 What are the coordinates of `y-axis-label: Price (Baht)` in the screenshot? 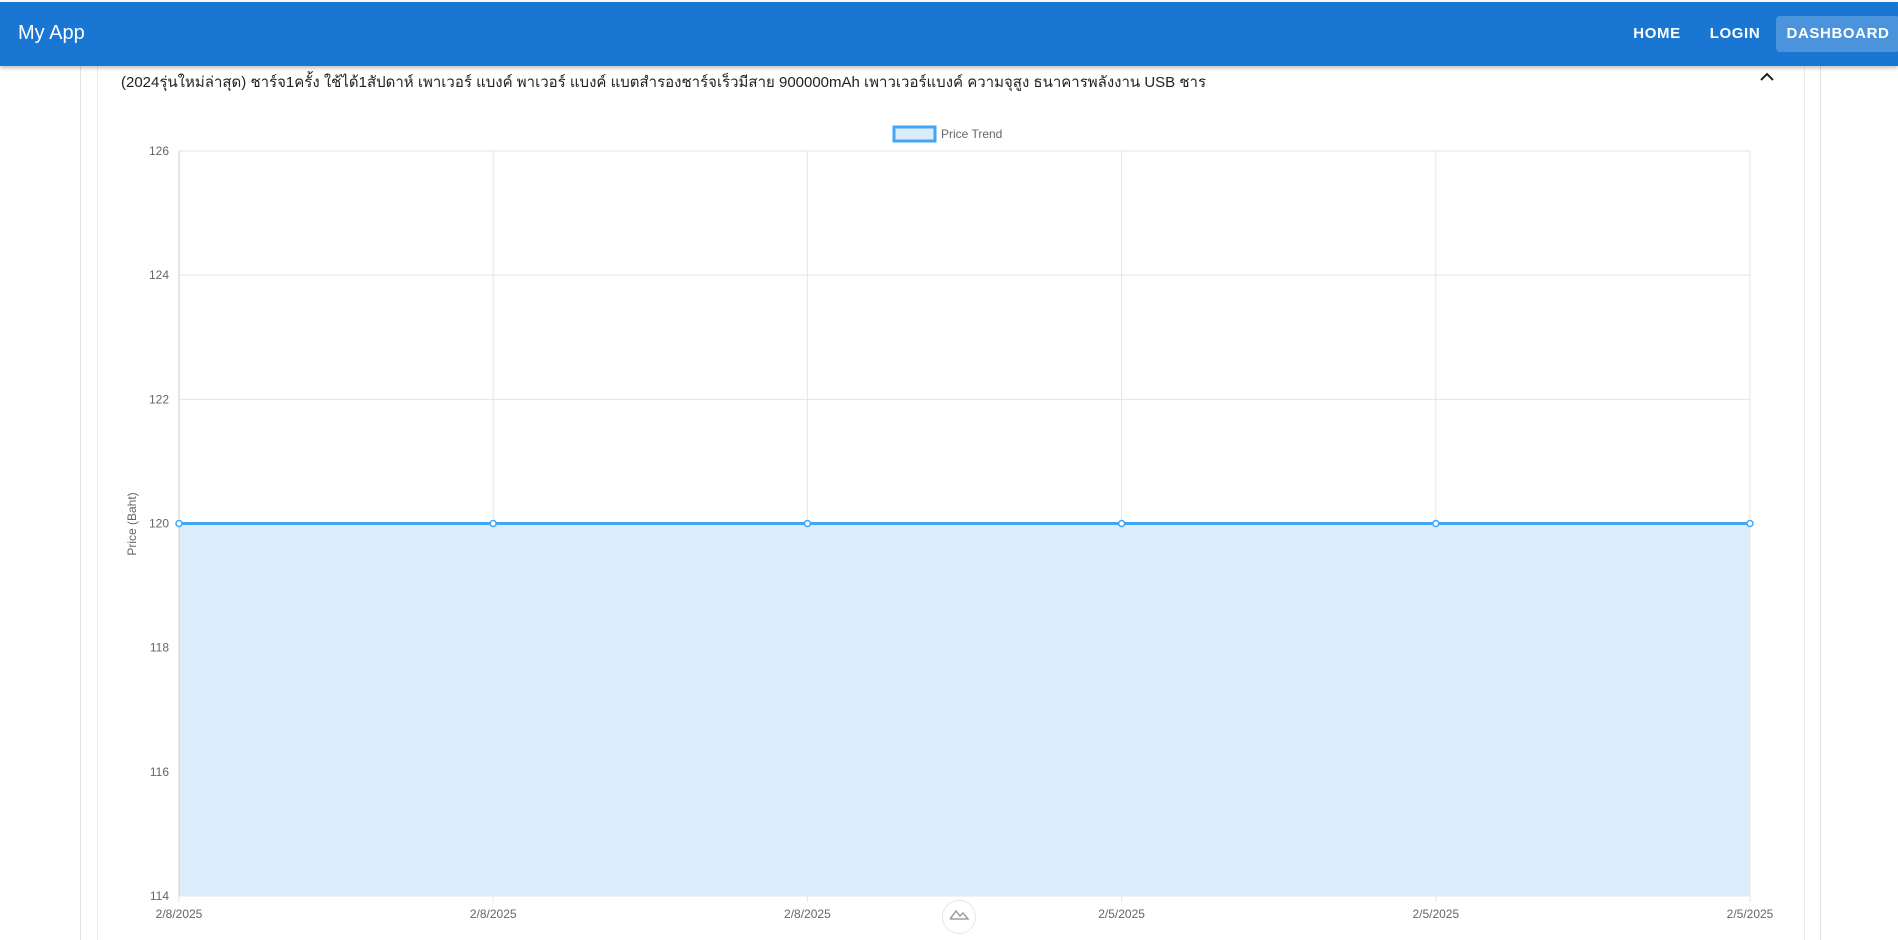 It's located at (132, 523).